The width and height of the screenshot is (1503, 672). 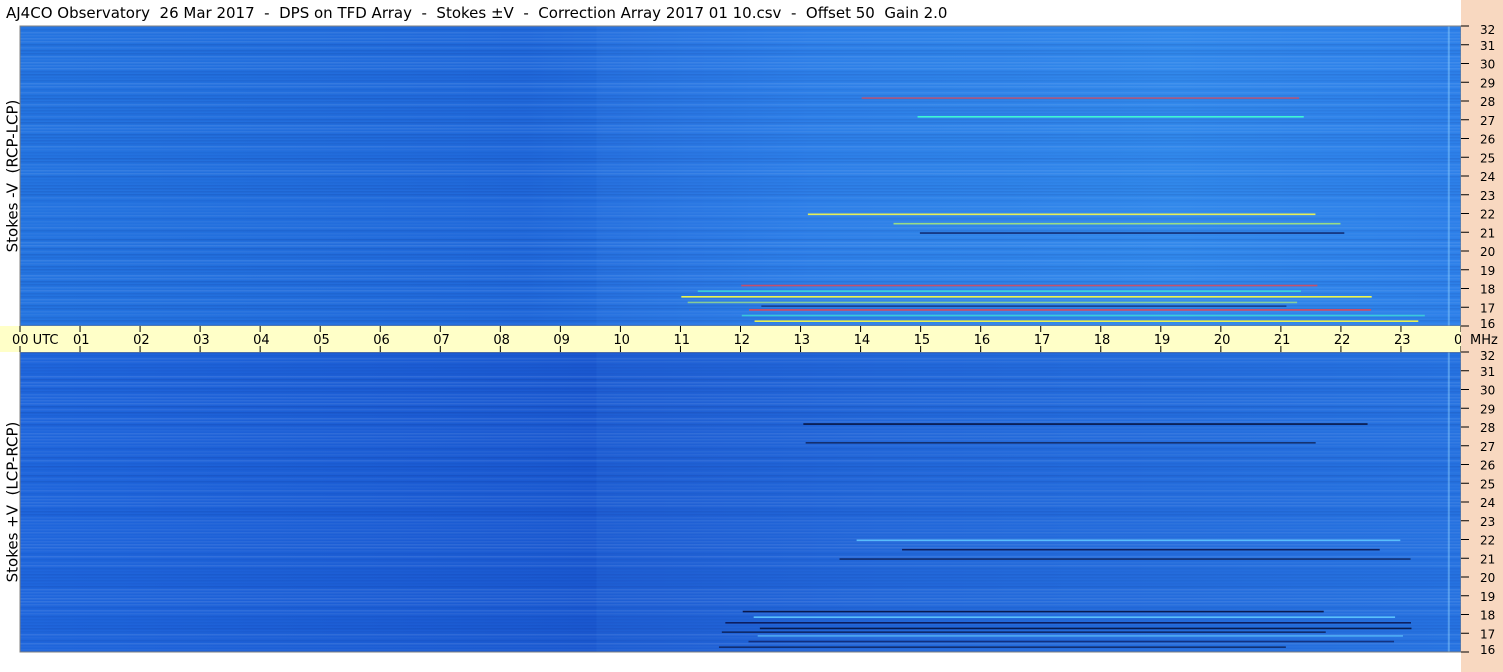 What do you see at coordinates (1487, 177) in the screenshot?
I see `top-freq-label-24: 24` at bounding box center [1487, 177].